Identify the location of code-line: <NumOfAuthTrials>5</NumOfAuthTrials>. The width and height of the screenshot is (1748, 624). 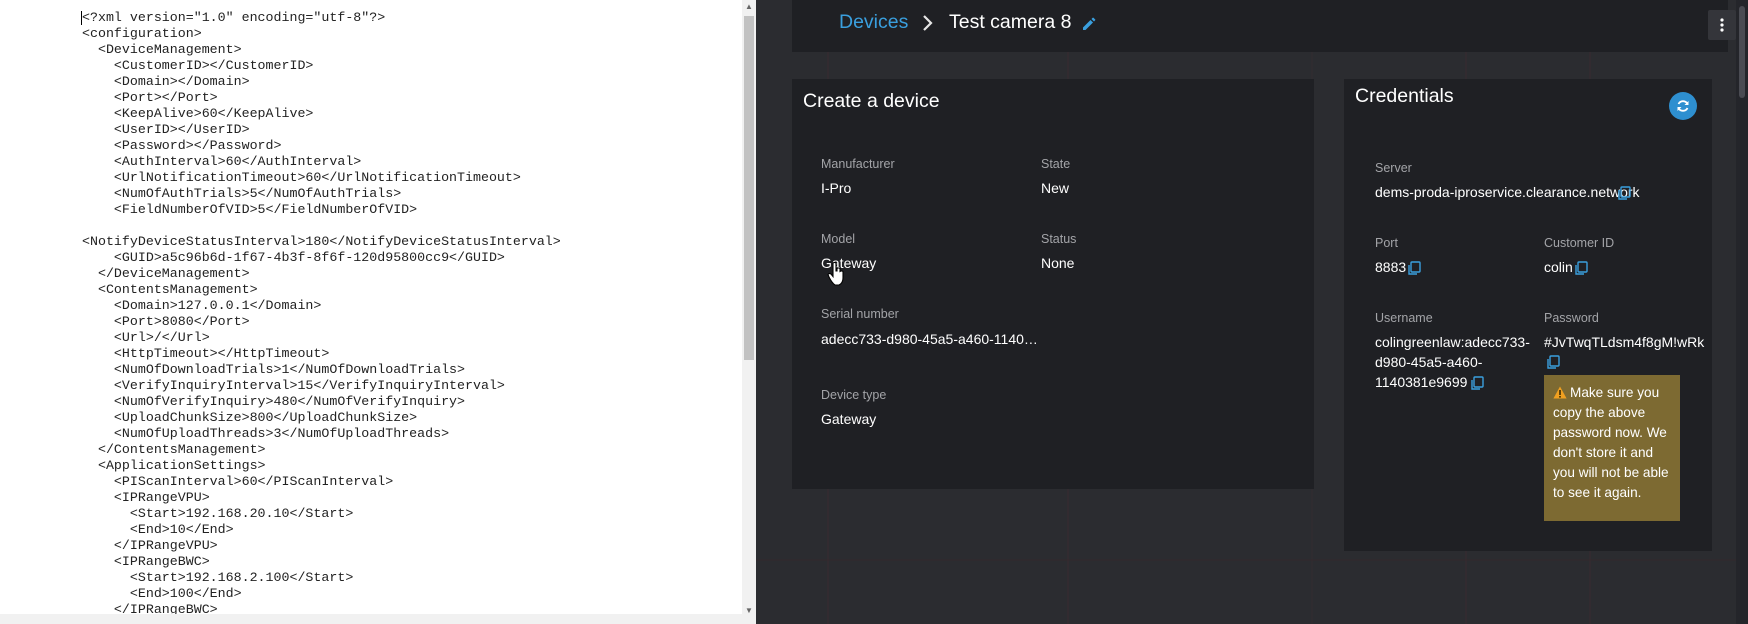
(321, 194).